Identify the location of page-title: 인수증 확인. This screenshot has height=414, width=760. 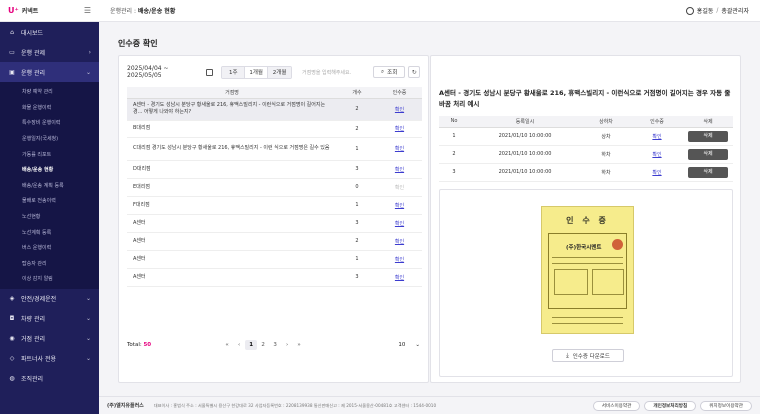
(138, 43).